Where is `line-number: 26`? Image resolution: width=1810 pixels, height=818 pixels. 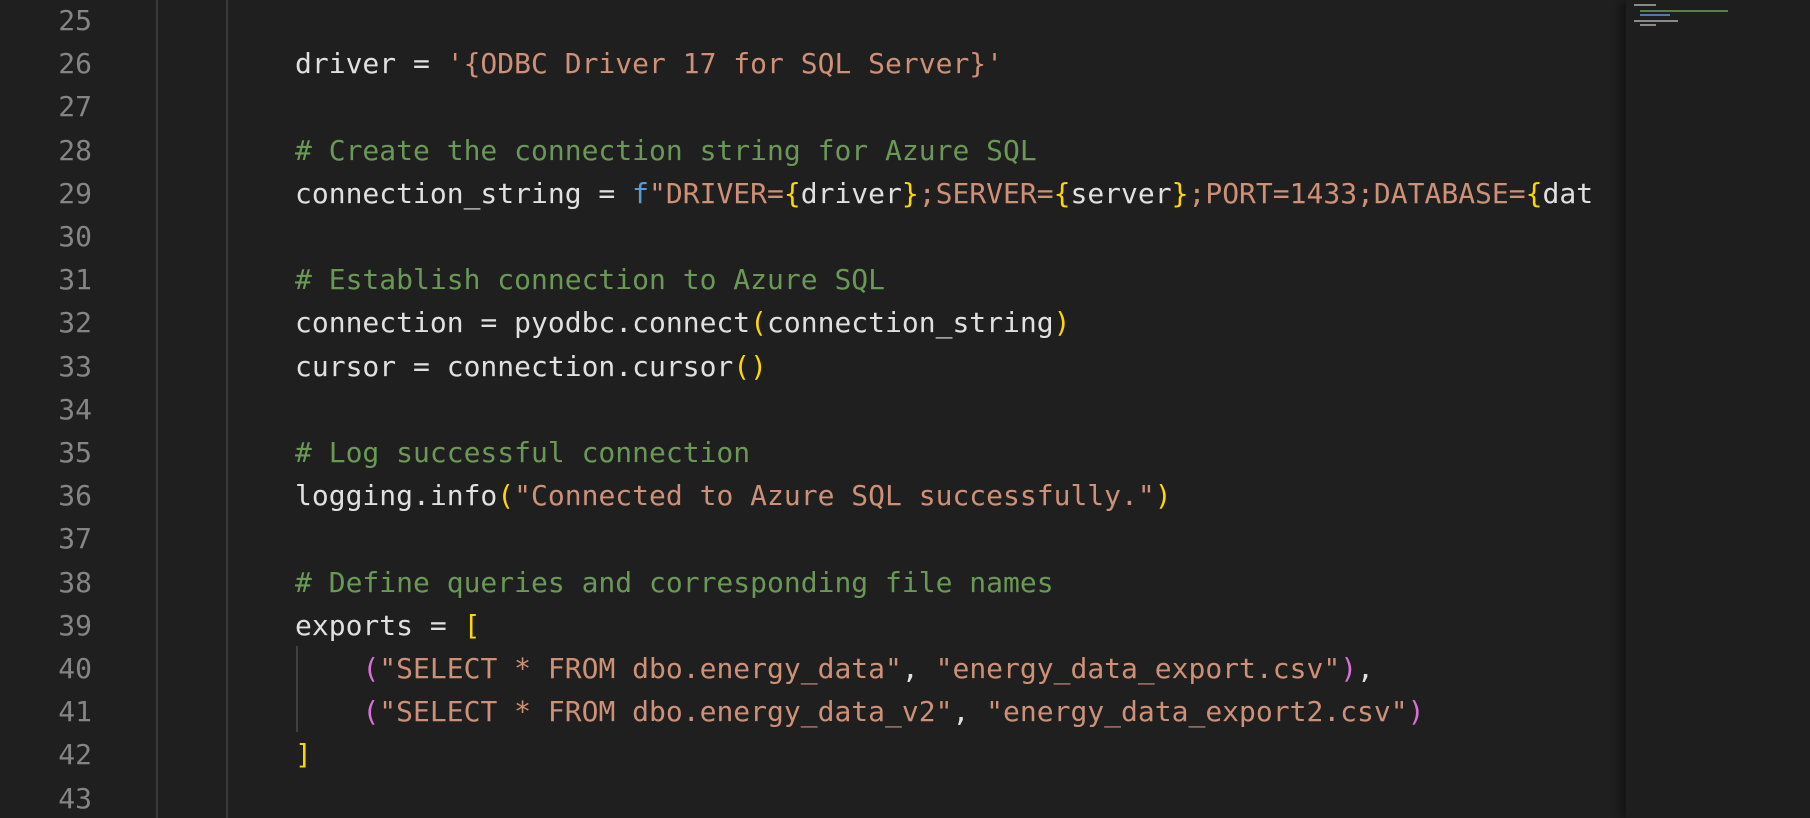
line-number: 26 is located at coordinates (75, 64).